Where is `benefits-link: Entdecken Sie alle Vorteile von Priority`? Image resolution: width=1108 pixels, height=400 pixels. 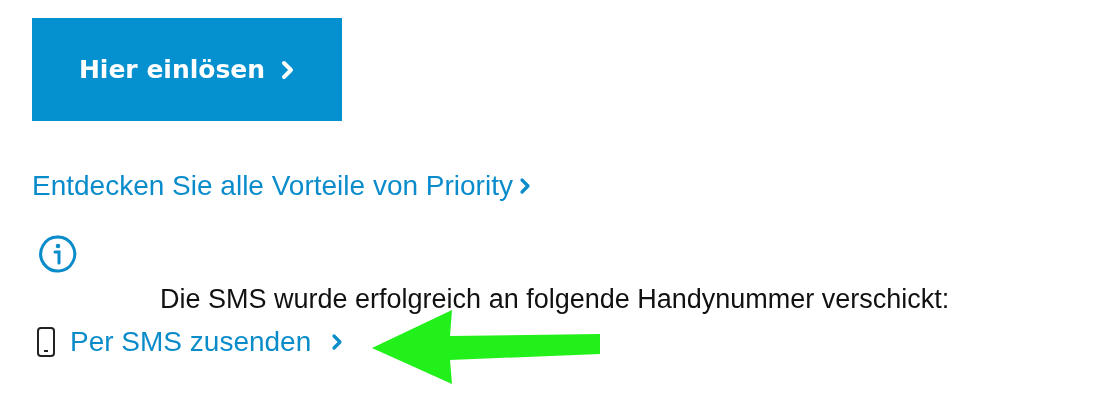 benefits-link: Entdecken Sie alle Vorteile von Priority is located at coordinates (281, 186).